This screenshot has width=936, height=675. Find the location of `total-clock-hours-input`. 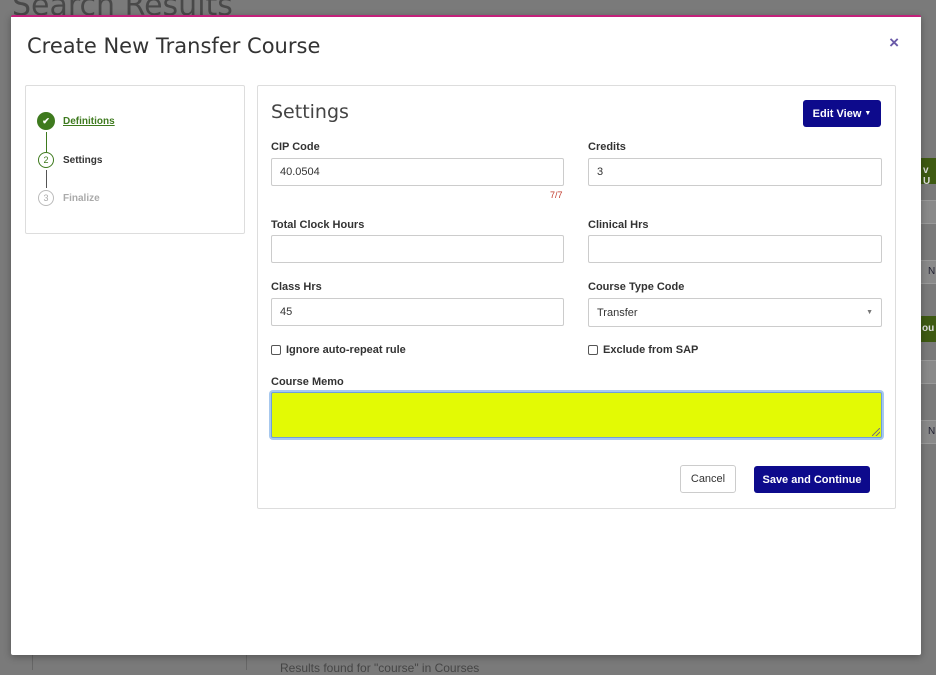

total-clock-hours-input is located at coordinates (417, 249).